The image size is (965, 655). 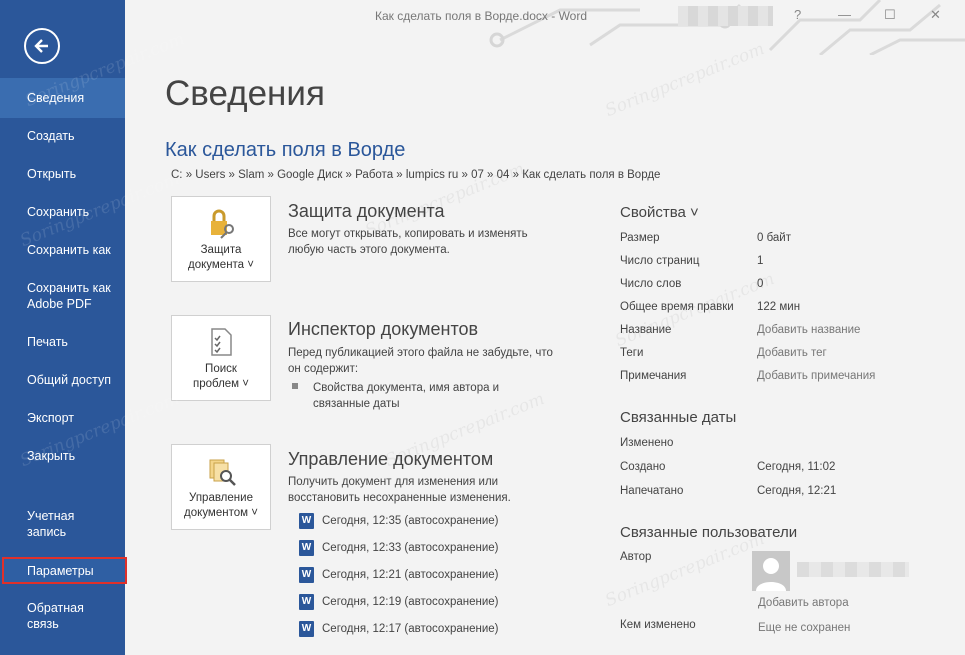 I want to click on sidebar-item-label: Сохранить как Adobe PDF, so click(x=69, y=296).